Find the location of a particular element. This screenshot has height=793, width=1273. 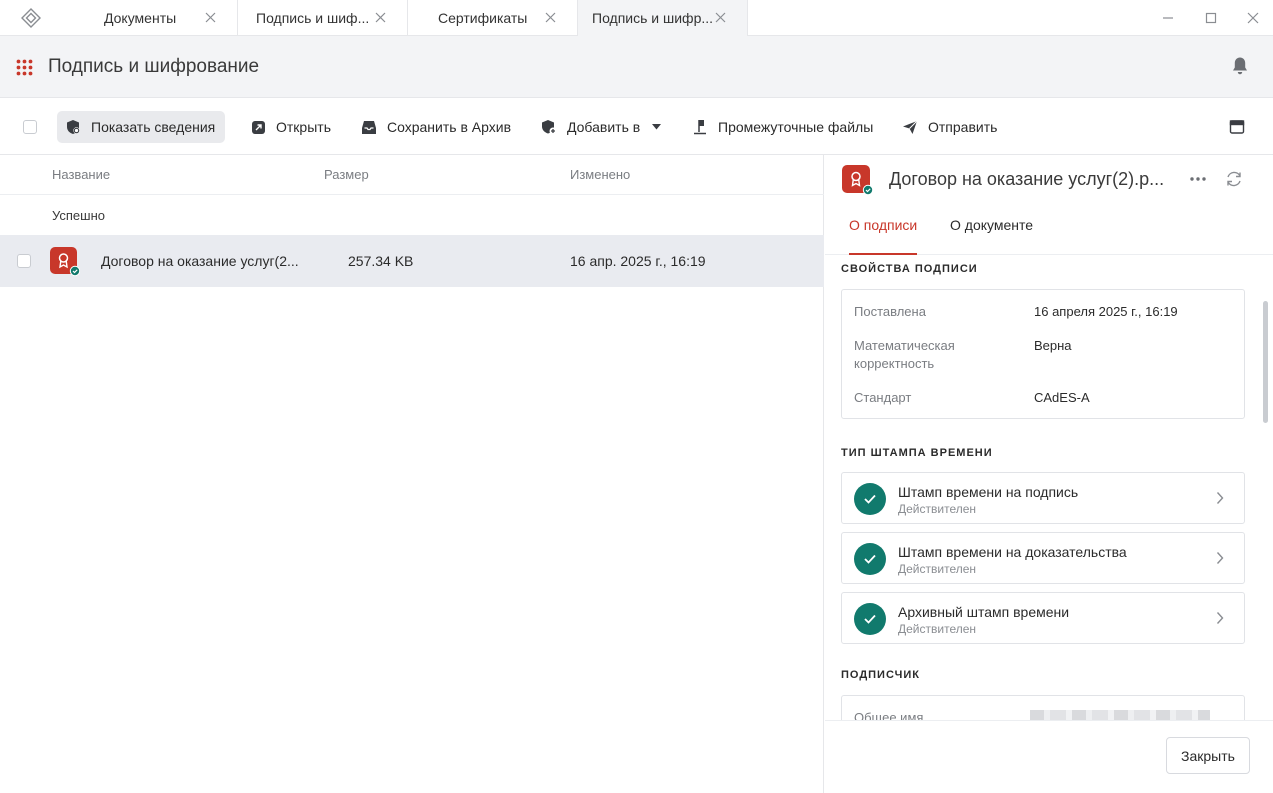

intermediate-files-button: Промежуточные файлы is located at coordinates (783, 127).